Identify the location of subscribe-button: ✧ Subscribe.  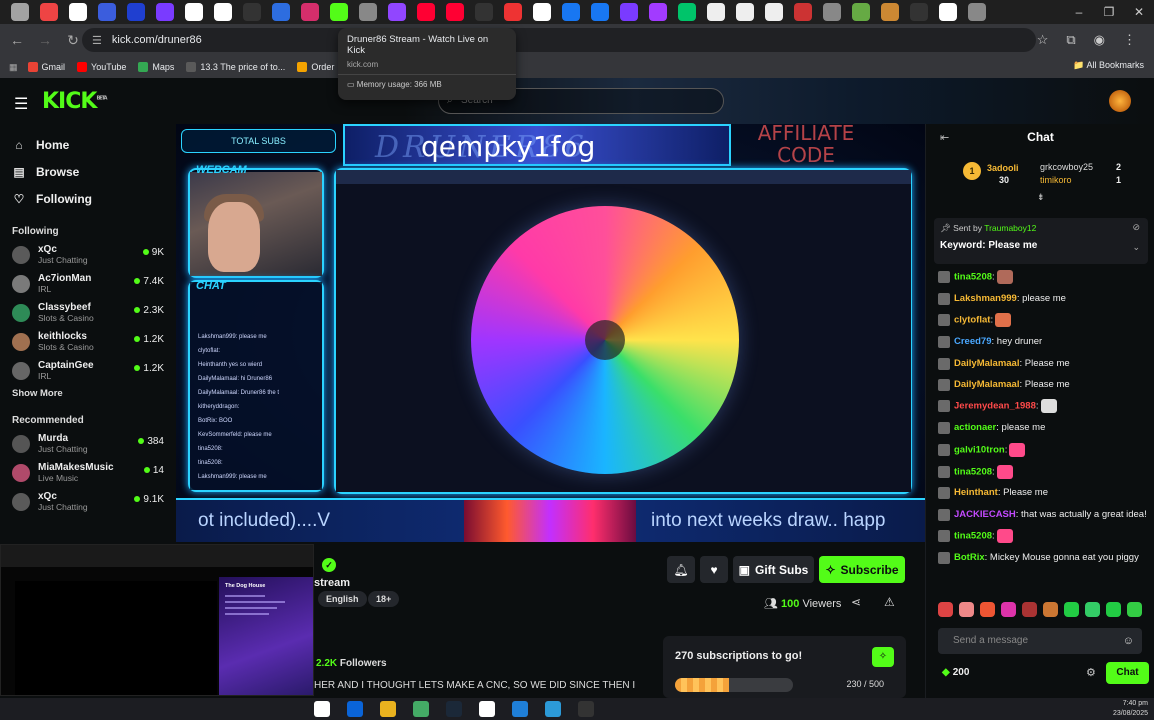
(862, 569).